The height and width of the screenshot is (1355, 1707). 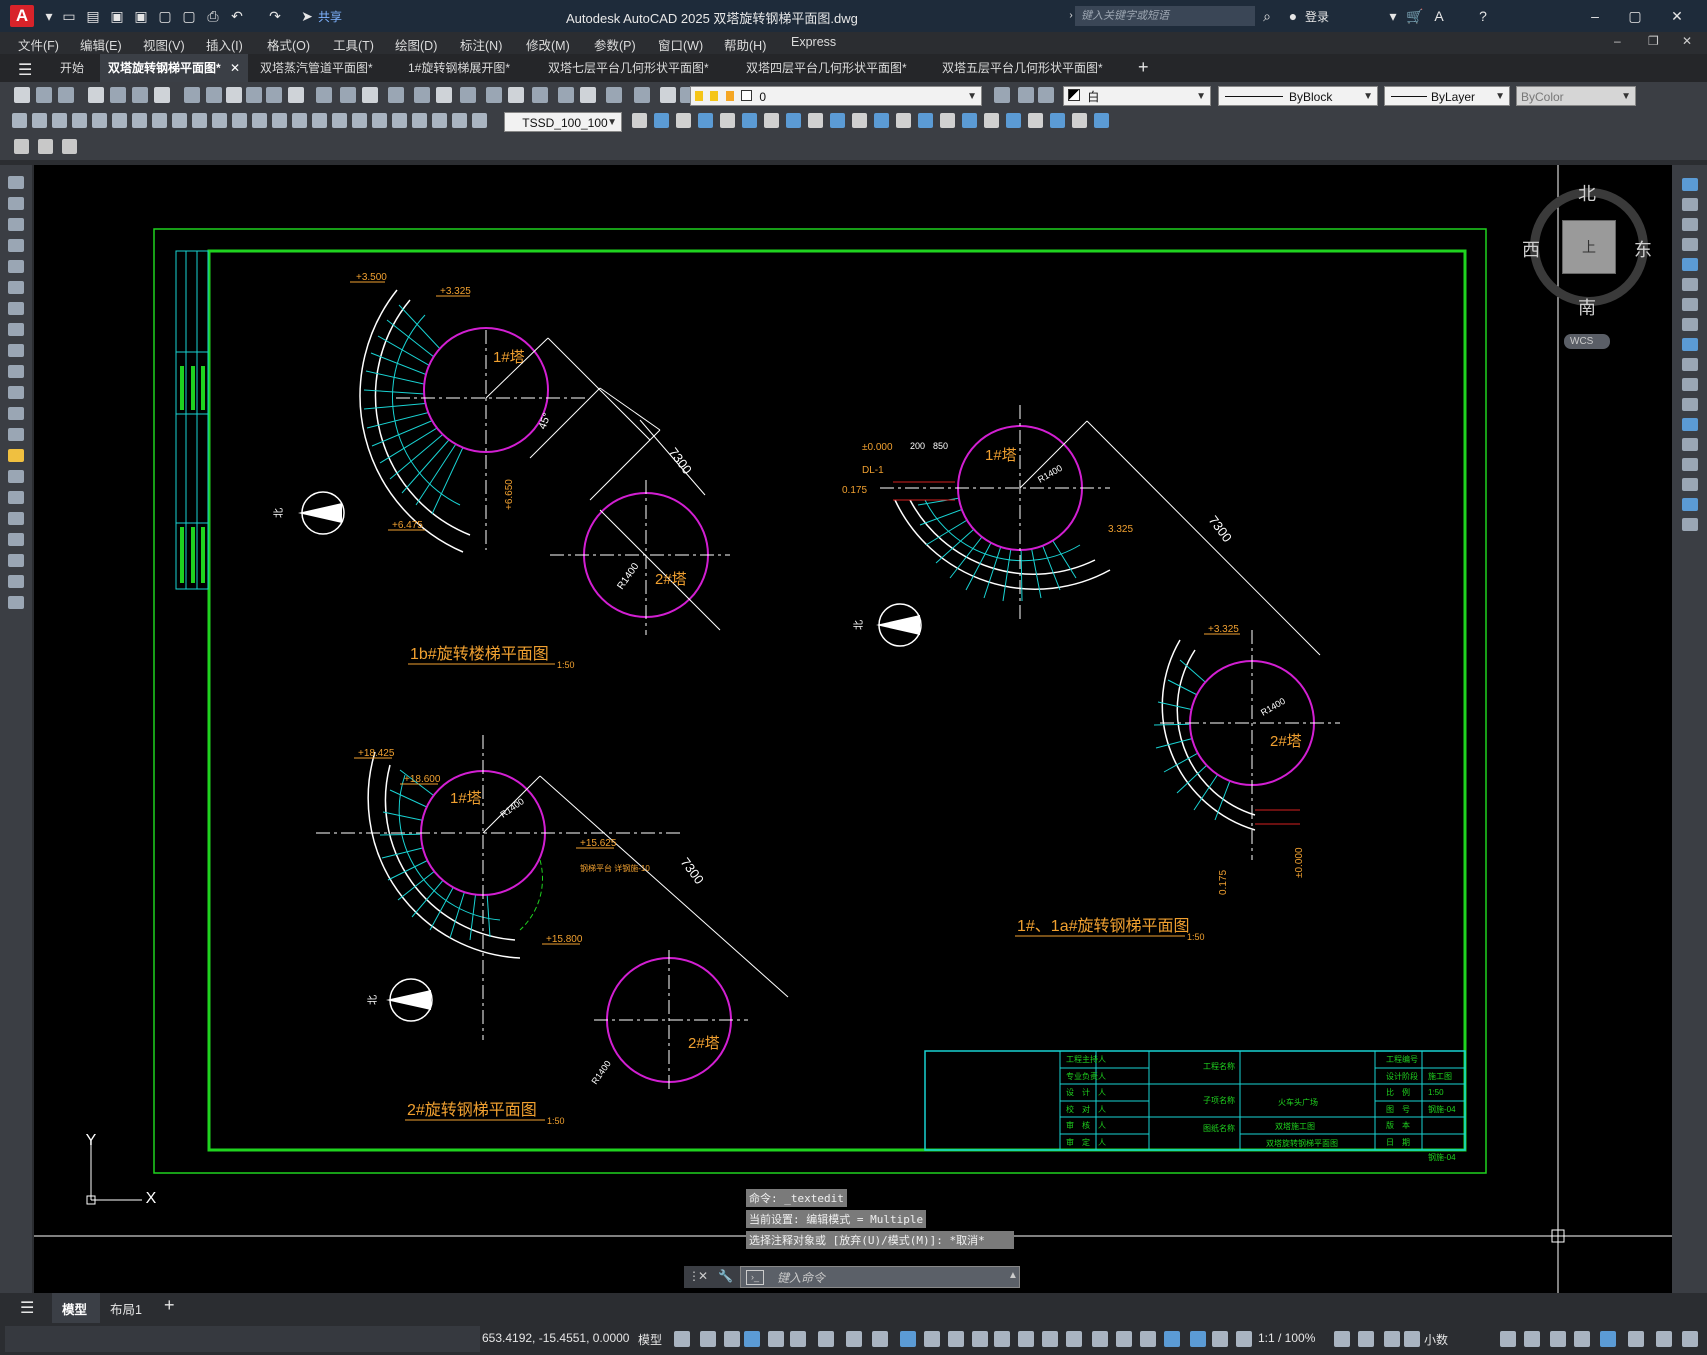 I want to click on tab-document: 双塔四层平台几何形状平面图*, so click(x=826, y=68).